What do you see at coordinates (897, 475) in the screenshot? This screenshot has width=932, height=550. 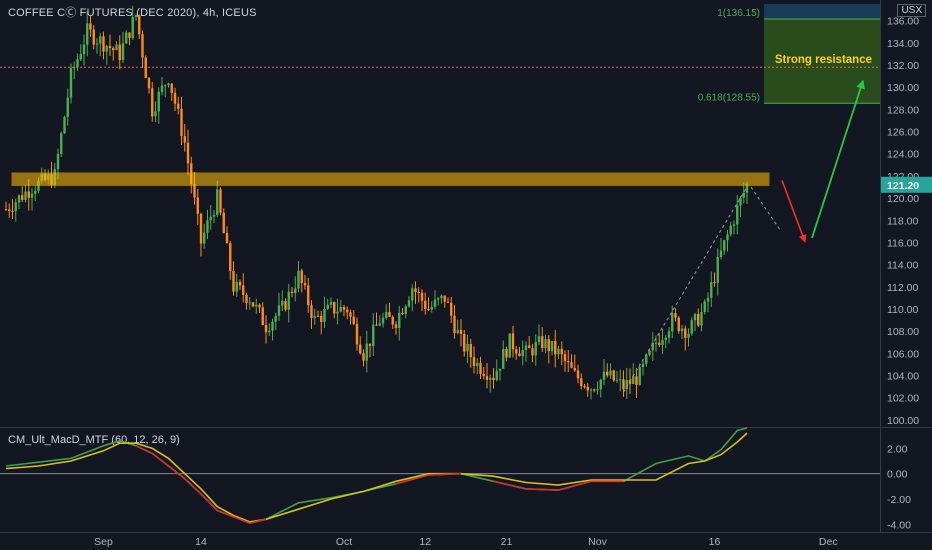 I see `macd-tick-label: 0.00` at bounding box center [897, 475].